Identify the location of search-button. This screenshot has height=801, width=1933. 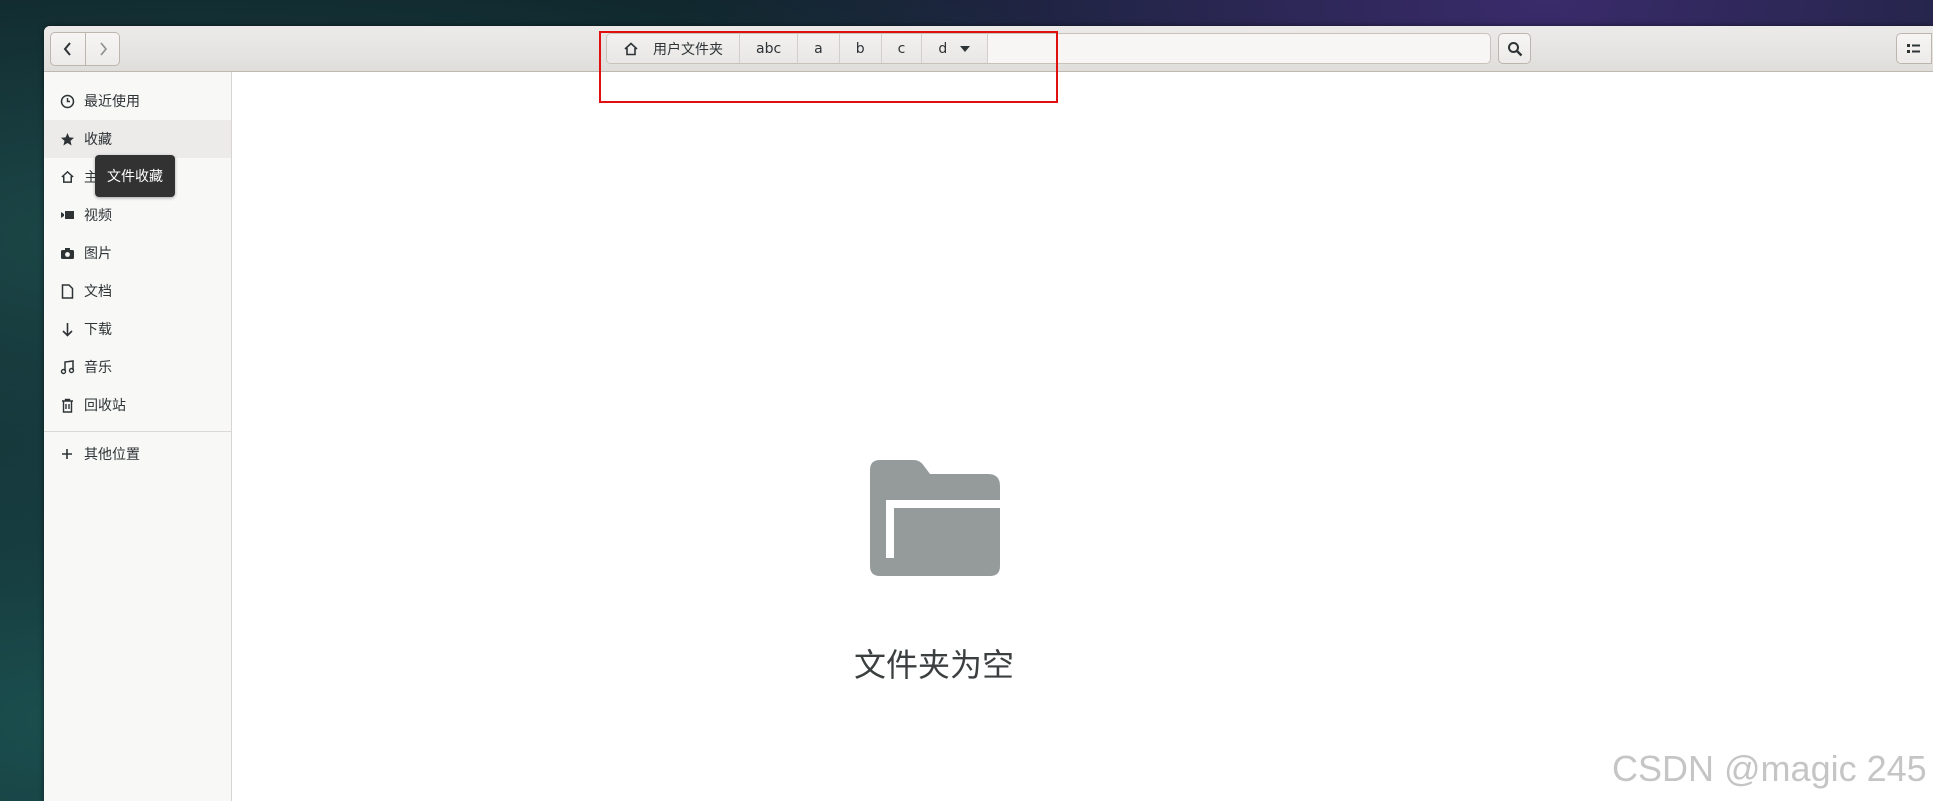
(1514, 48).